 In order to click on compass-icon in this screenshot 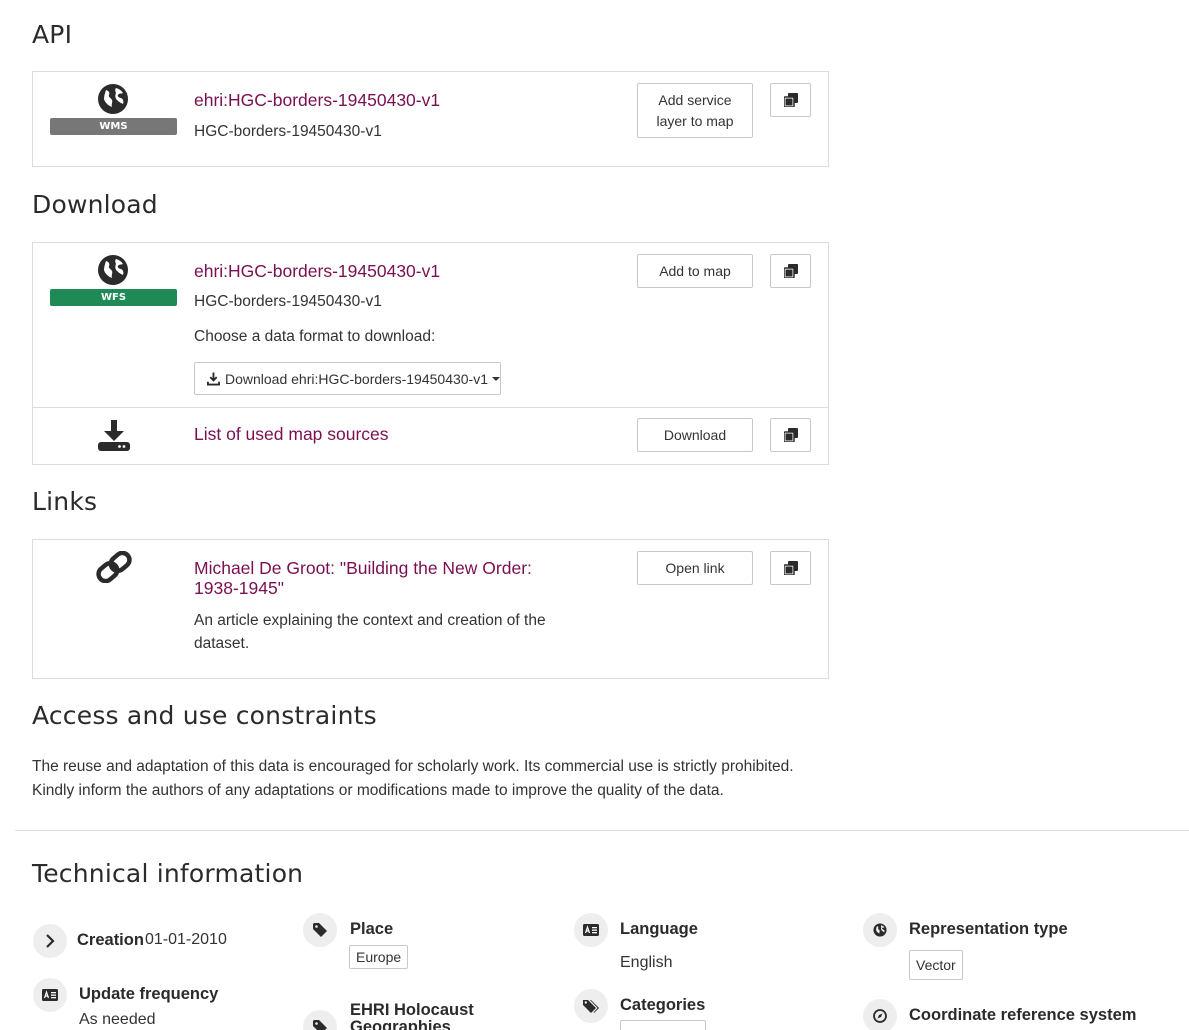, I will do `click(880, 1016)`.